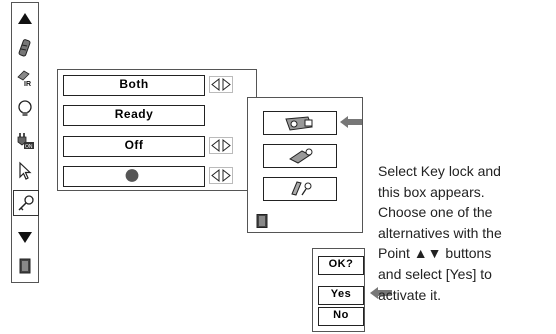 The height and width of the screenshot is (334, 556). I want to click on ir-remote-icon: IR, so click(25, 78).